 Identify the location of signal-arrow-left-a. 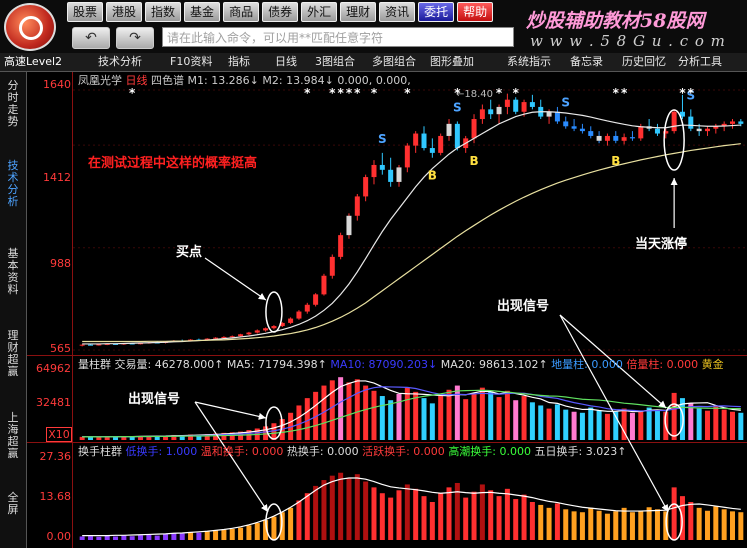
(230, 410).